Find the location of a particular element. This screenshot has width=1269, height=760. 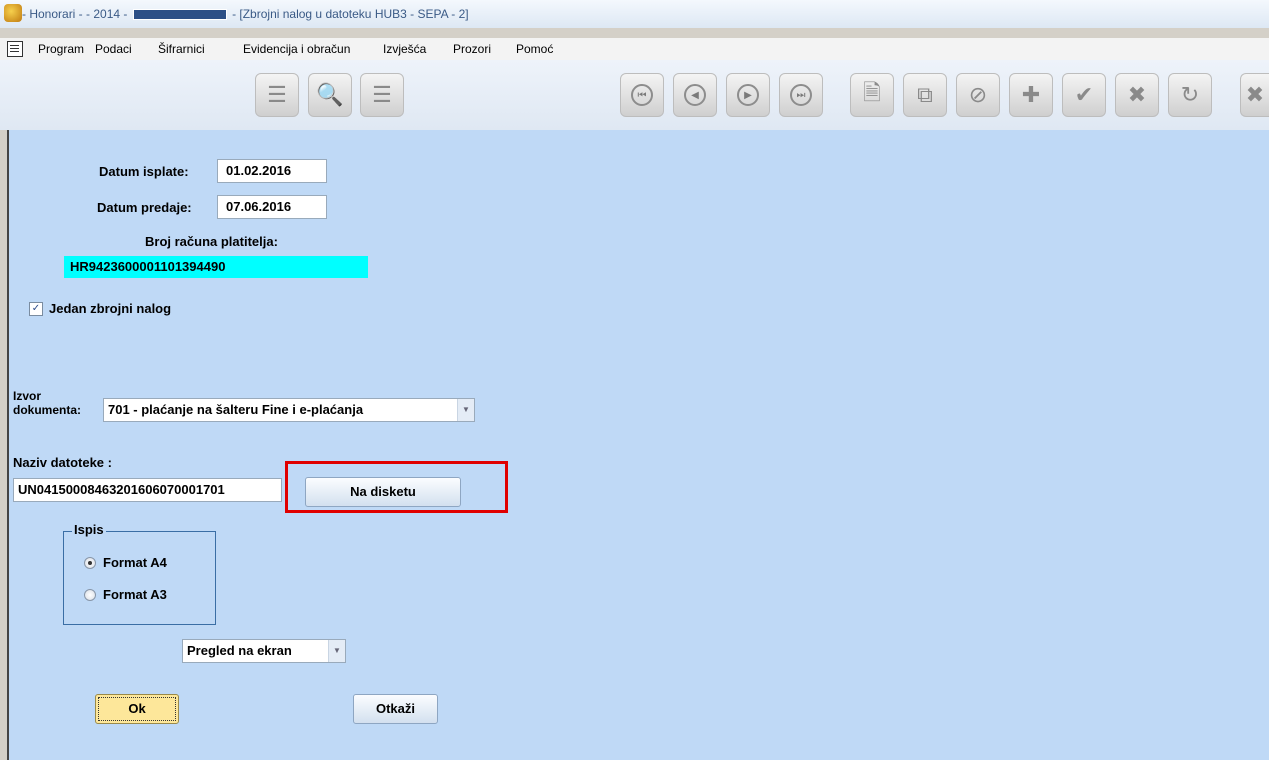

confirm-icon: ✔ is located at coordinates (1084, 95).